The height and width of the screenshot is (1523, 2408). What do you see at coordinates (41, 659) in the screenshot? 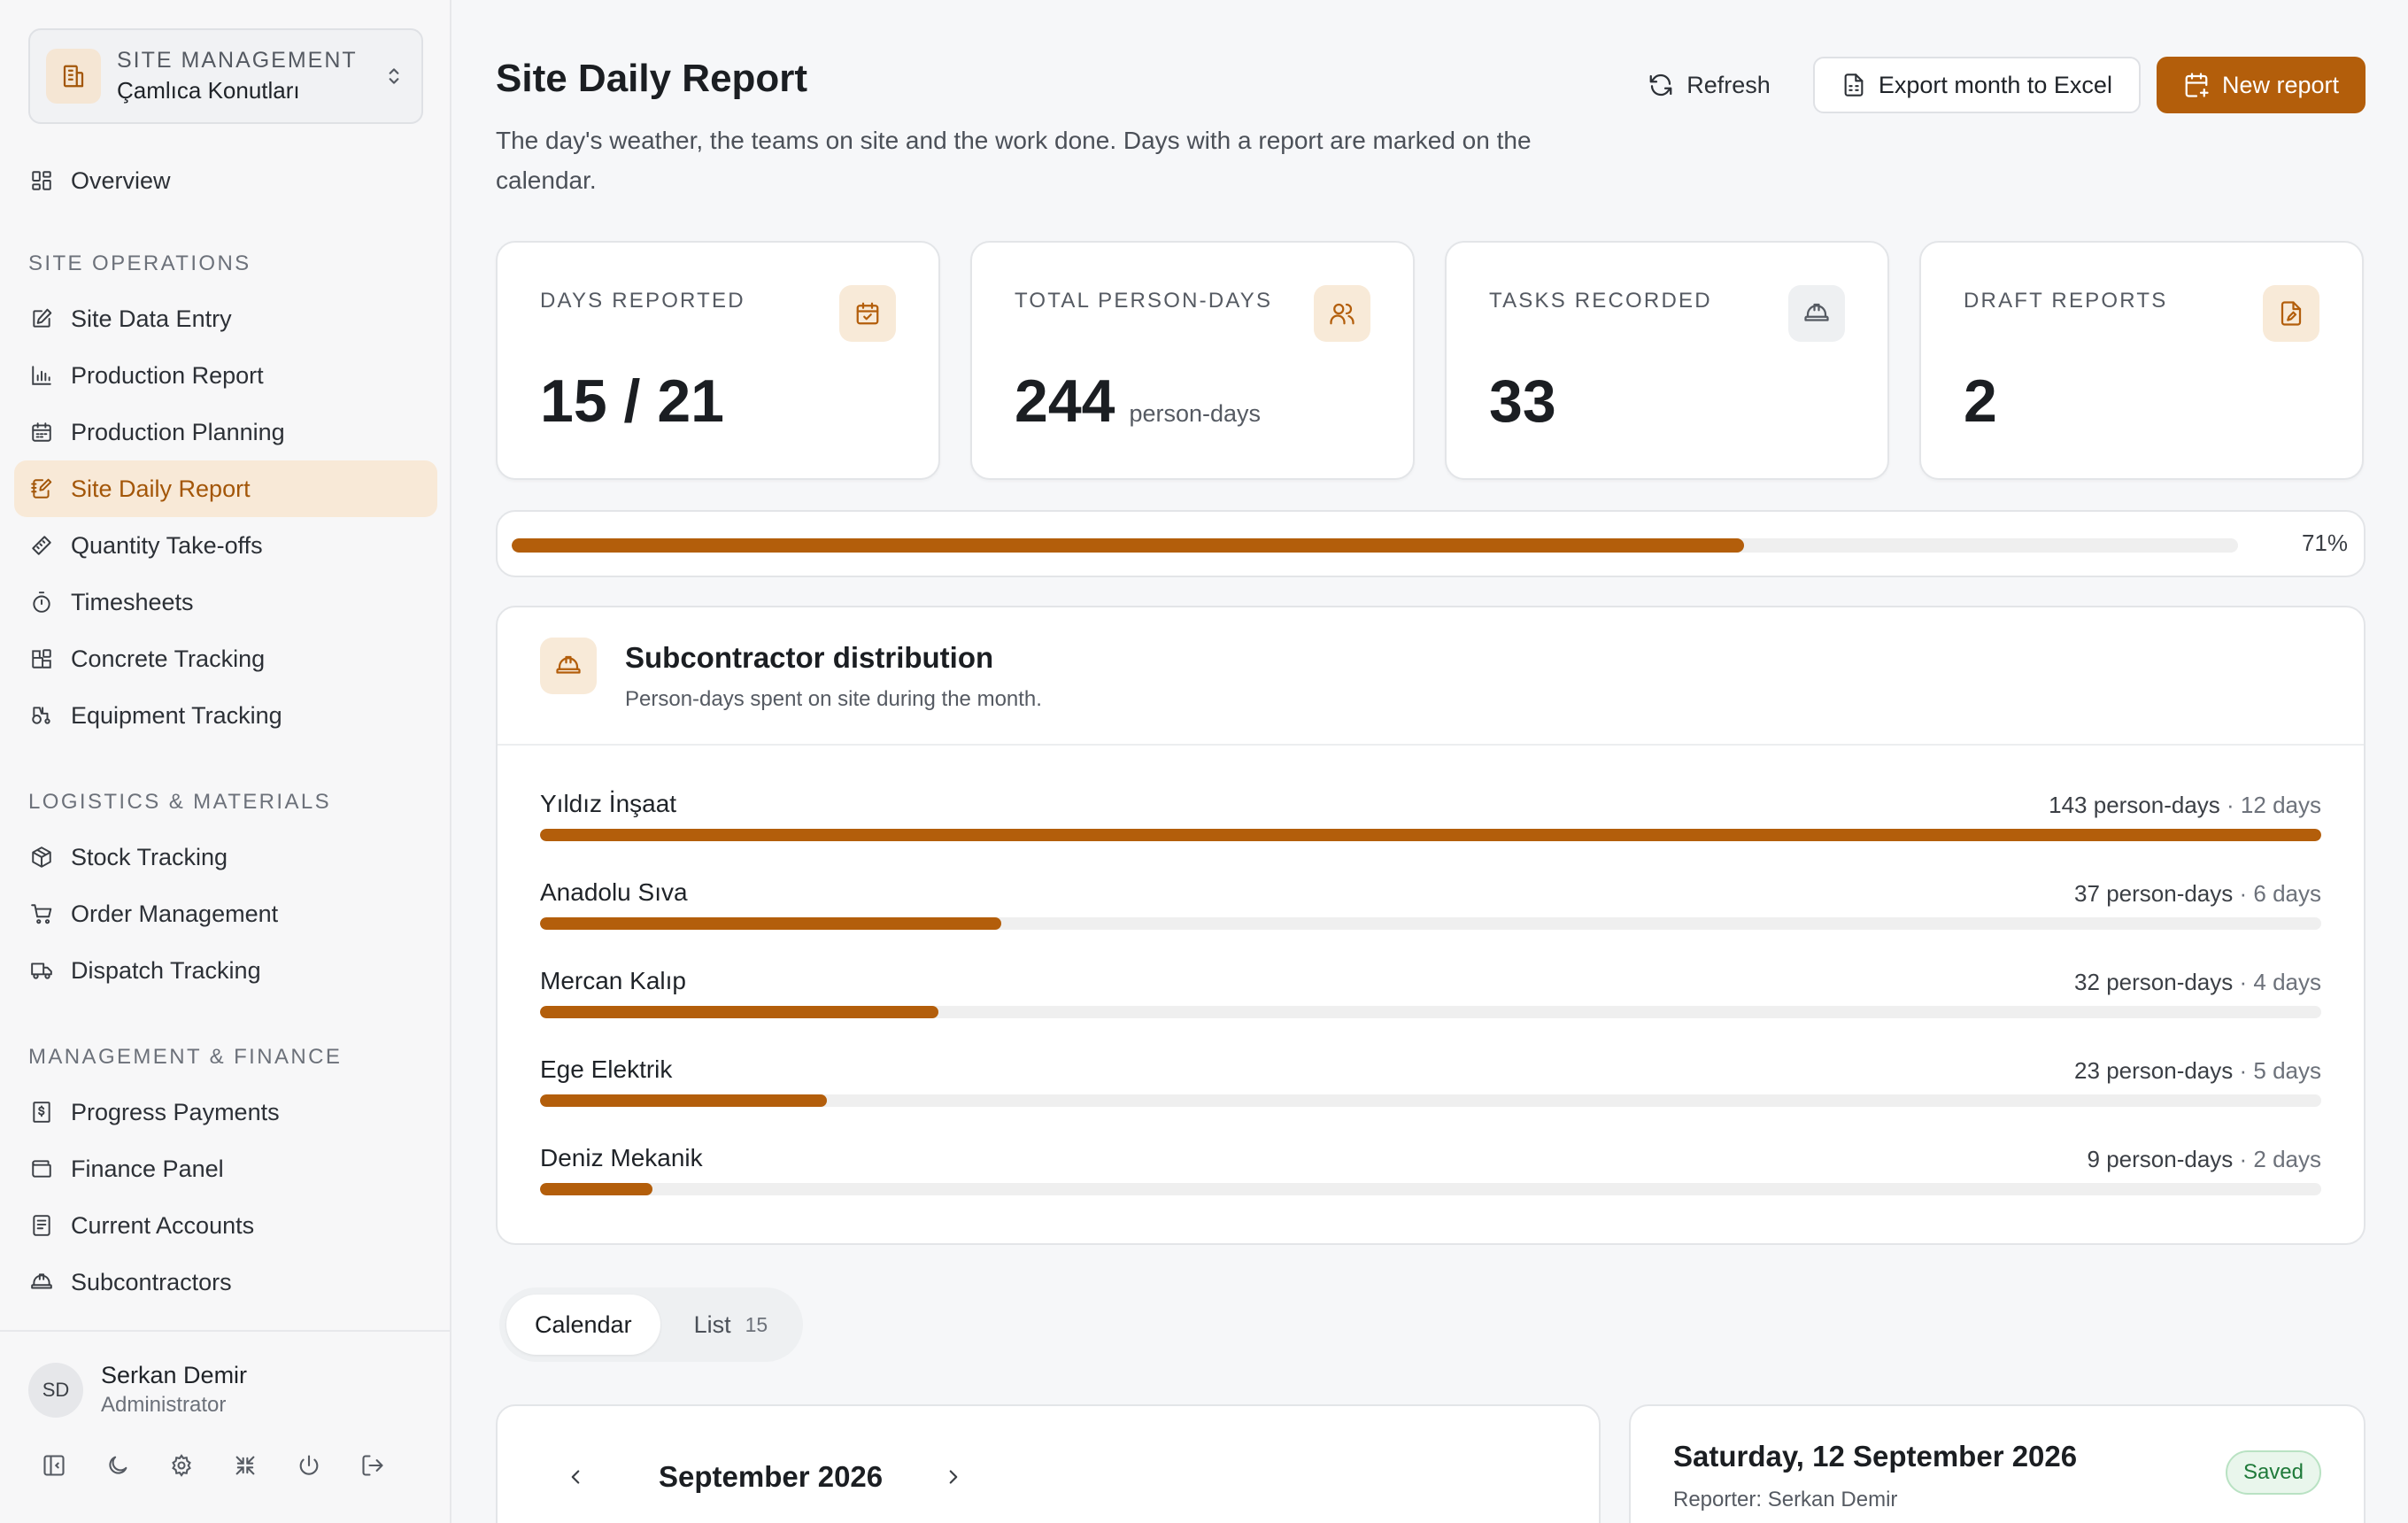
I see `blocks-icon` at bounding box center [41, 659].